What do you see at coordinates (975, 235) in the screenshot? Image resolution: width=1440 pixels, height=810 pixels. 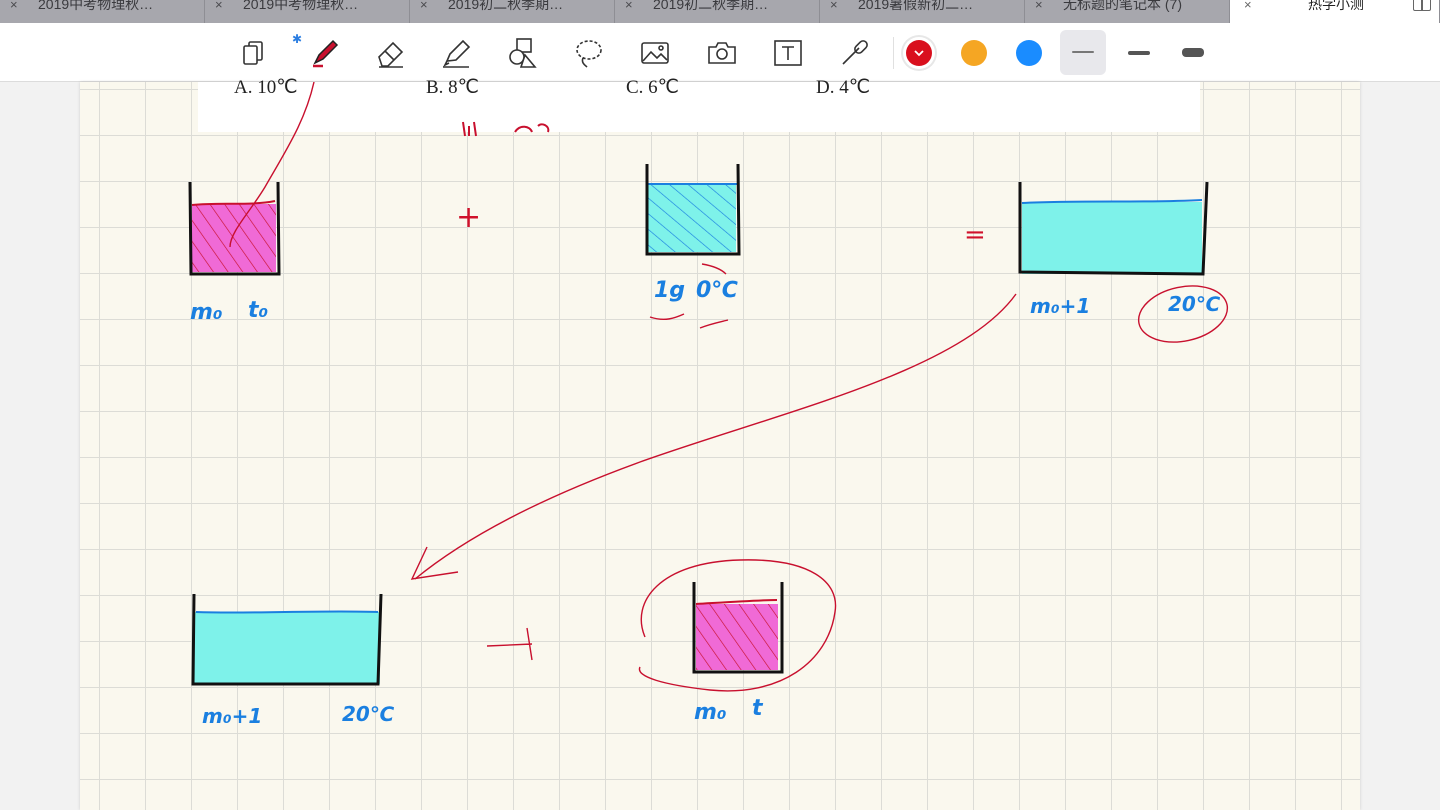 I see `equals-sign: =` at bounding box center [975, 235].